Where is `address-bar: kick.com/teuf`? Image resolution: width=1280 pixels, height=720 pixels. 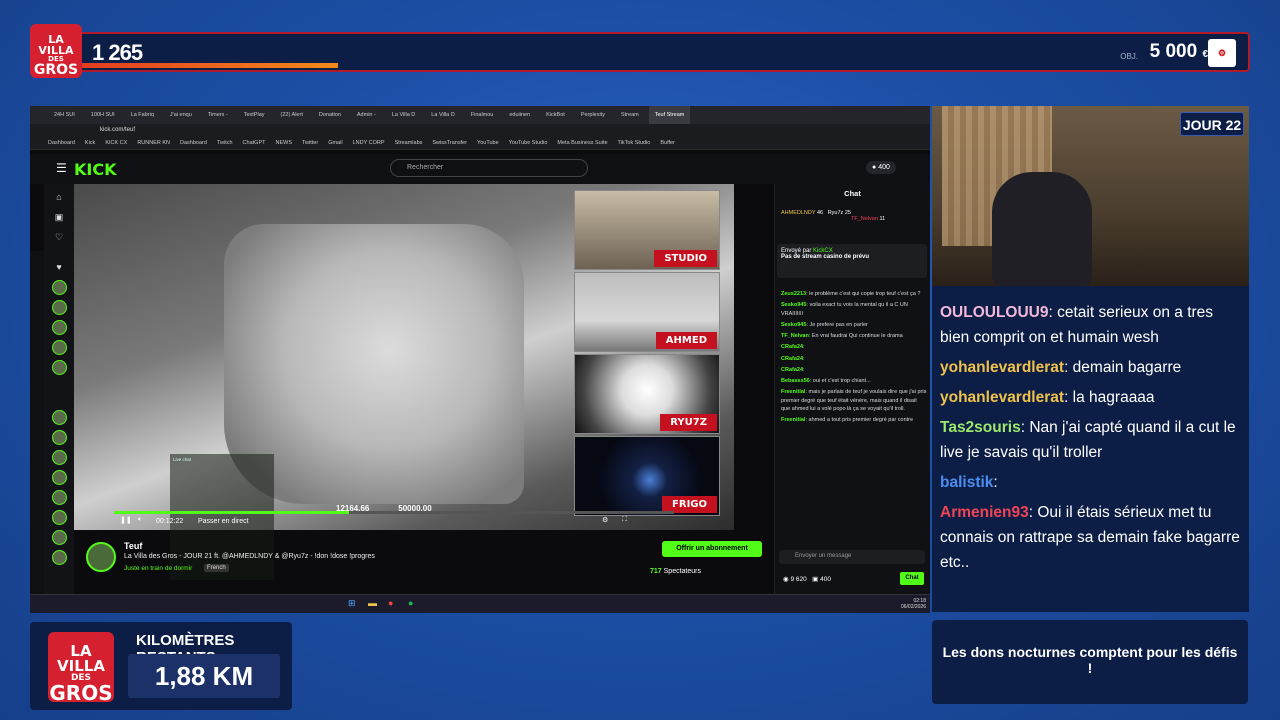
address-bar: kick.com/teuf is located at coordinates (480, 130).